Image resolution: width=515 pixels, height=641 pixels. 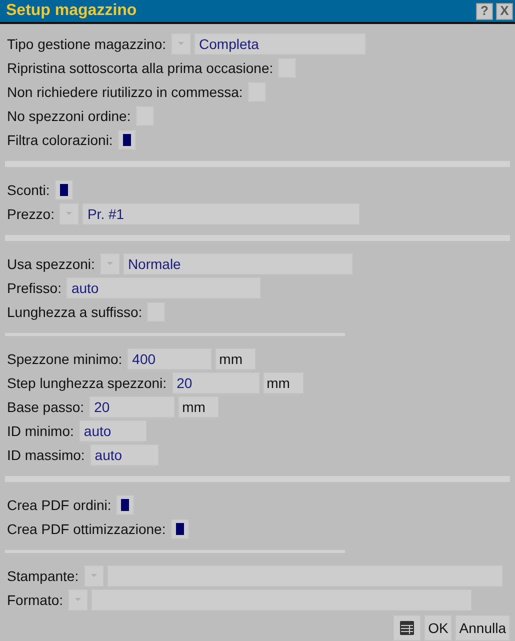 What do you see at coordinates (407, 628) in the screenshot?
I see `table-icon` at bounding box center [407, 628].